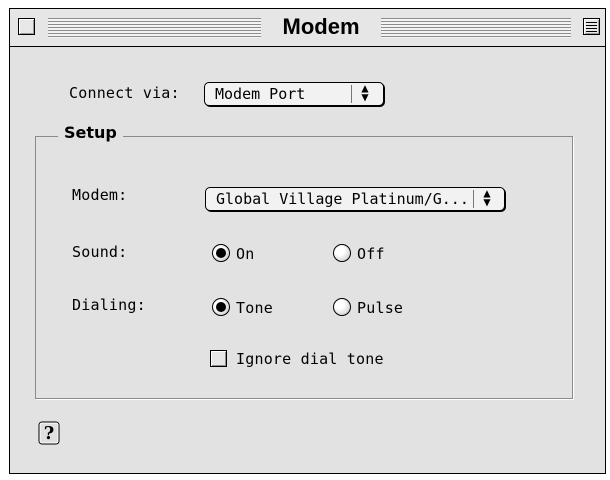 The image size is (610, 480). Describe the element at coordinates (321, 26) in the screenshot. I see `window-title: Modem` at that location.